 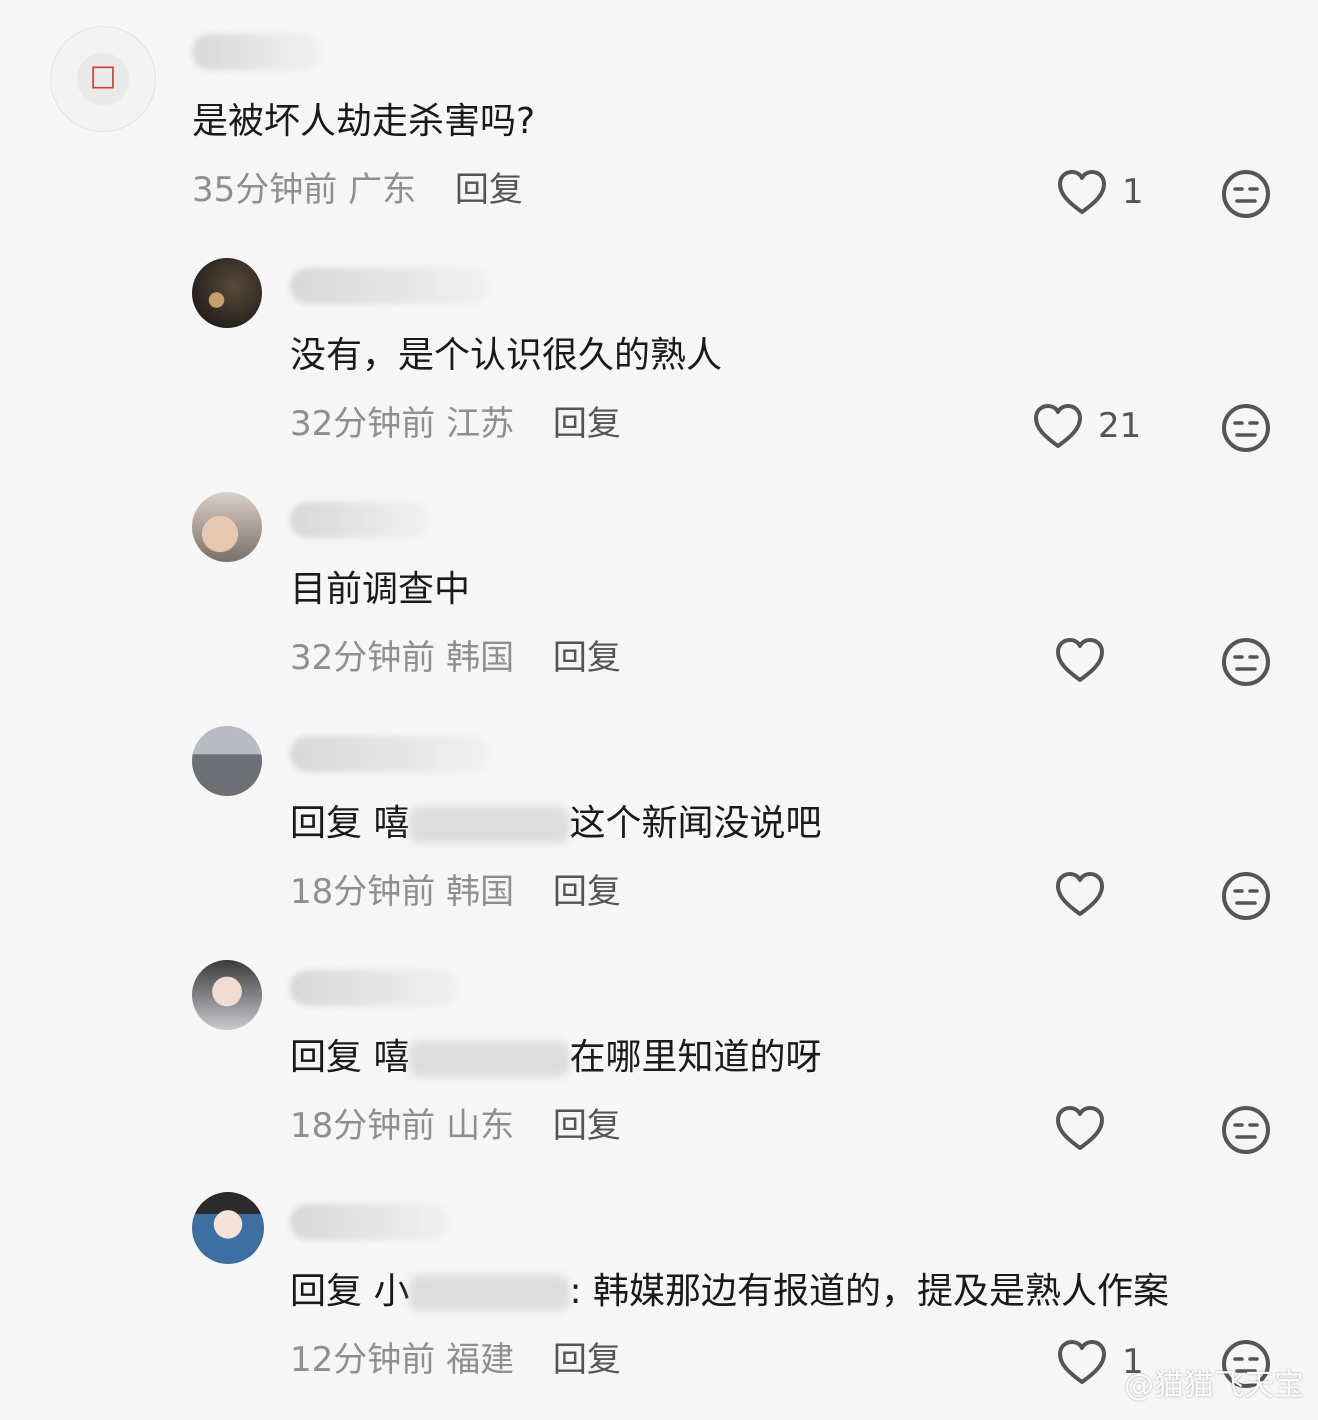 What do you see at coordinates (695, 1057) in the screenshot?
I see `comment-text-main: 在哪里知道的呀` at bounding box center [695, 1057].